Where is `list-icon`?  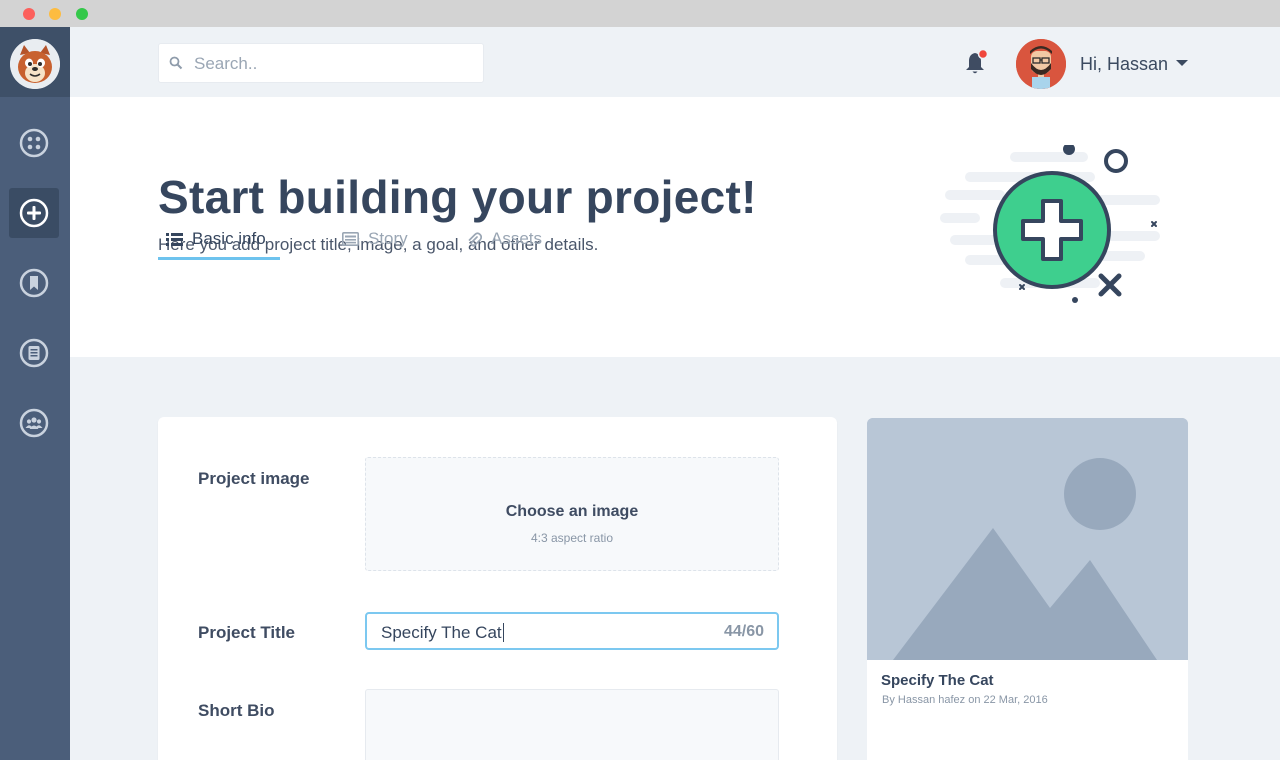 list-icon is located at coordinates (174, 239).